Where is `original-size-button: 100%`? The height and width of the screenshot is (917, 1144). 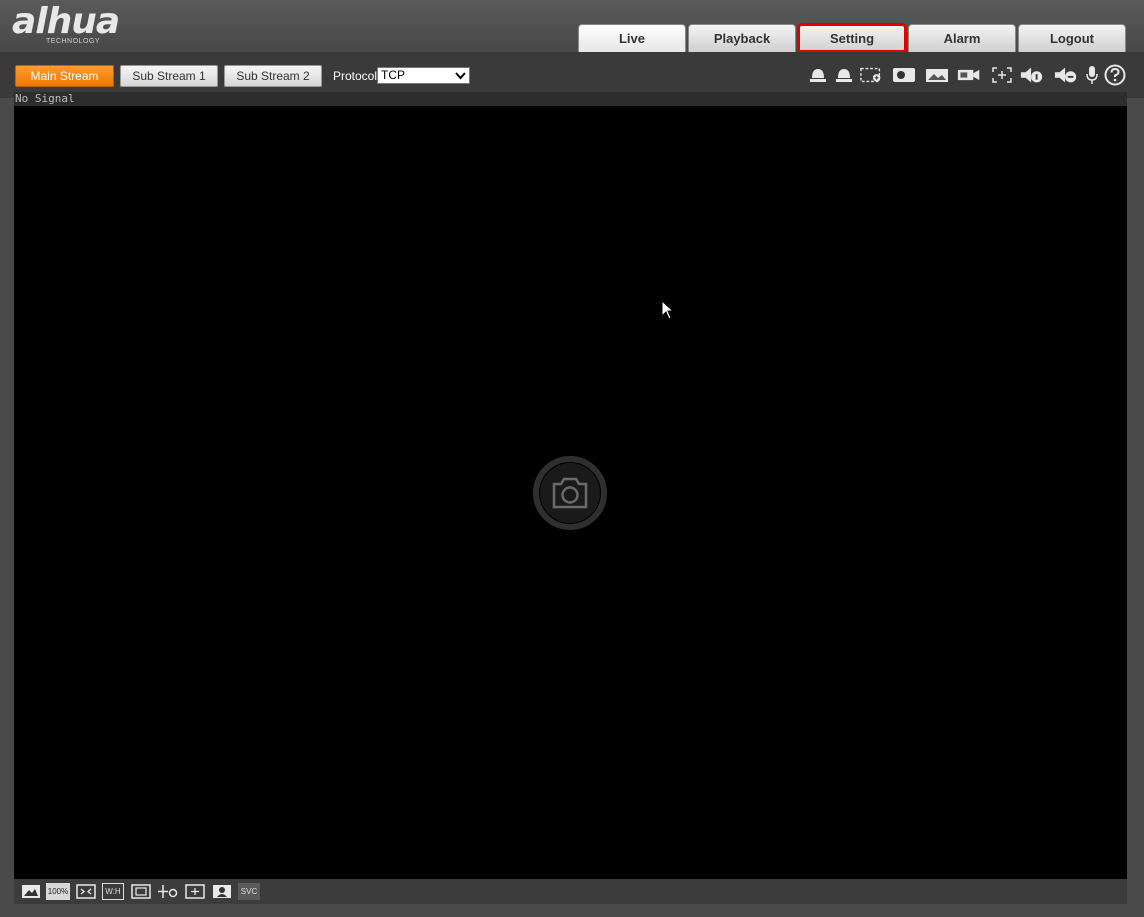
original-size-button: 100% is located at coordinates (58, 891).